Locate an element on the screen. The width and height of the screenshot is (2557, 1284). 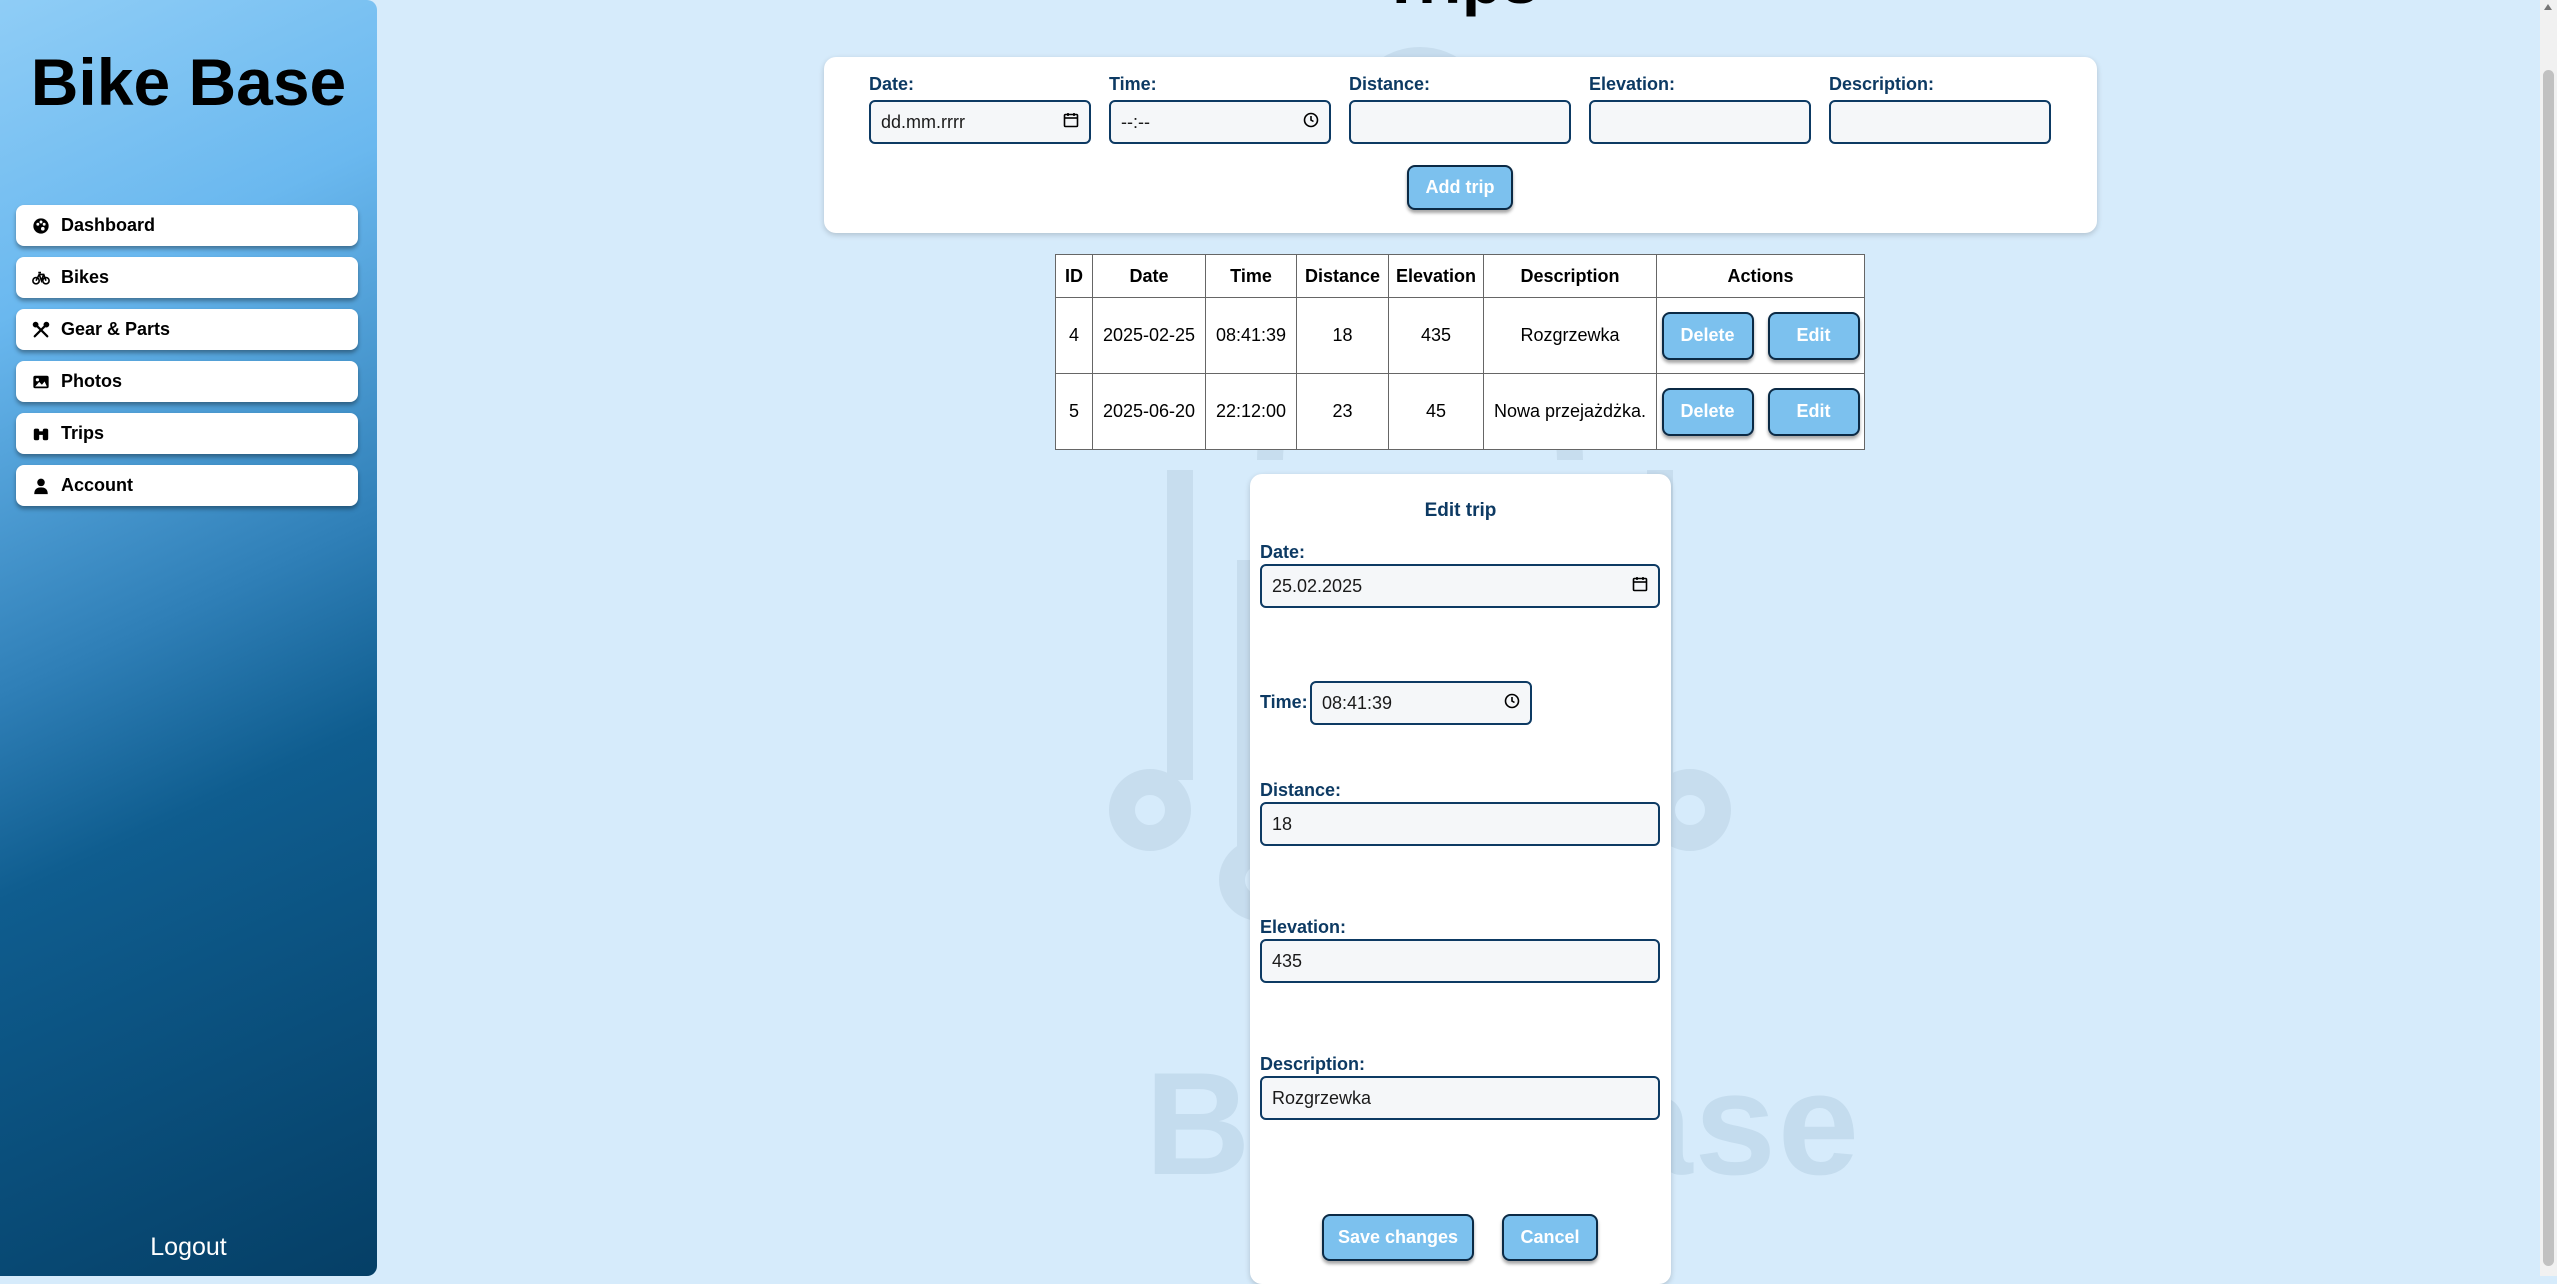
sidebar-item-label: Trips is located at coordinates (83, 433).